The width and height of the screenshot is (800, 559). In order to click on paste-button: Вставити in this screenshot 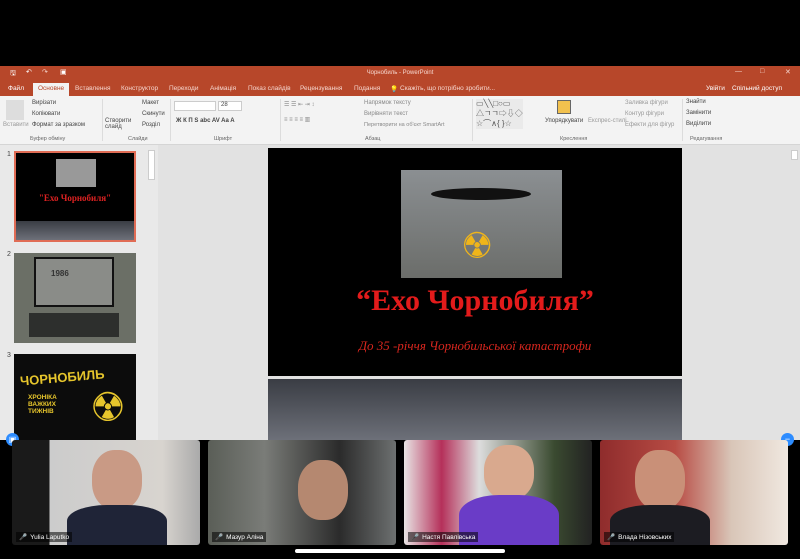, I will do `click(16, 125)`.